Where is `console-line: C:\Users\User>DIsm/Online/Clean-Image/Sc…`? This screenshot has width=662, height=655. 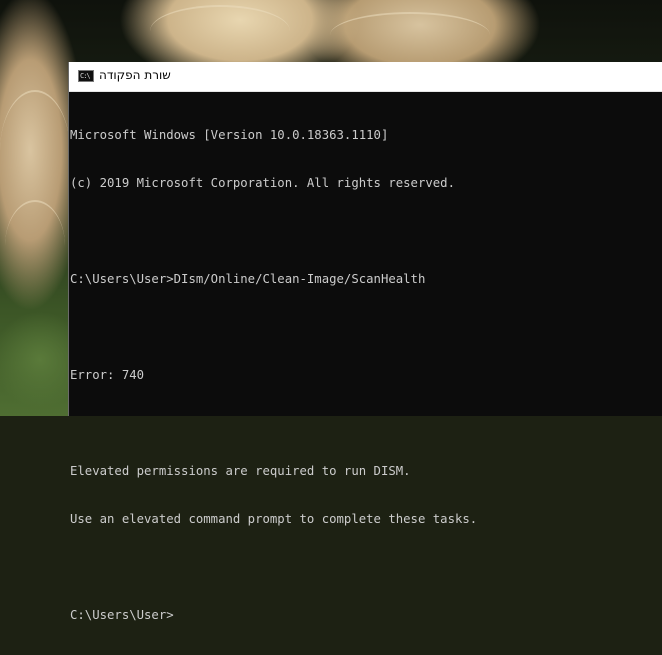
console-line: C:\Users\User>DIsm/Online/Clean-Image/Sc… is located at coordinates (248, 279).